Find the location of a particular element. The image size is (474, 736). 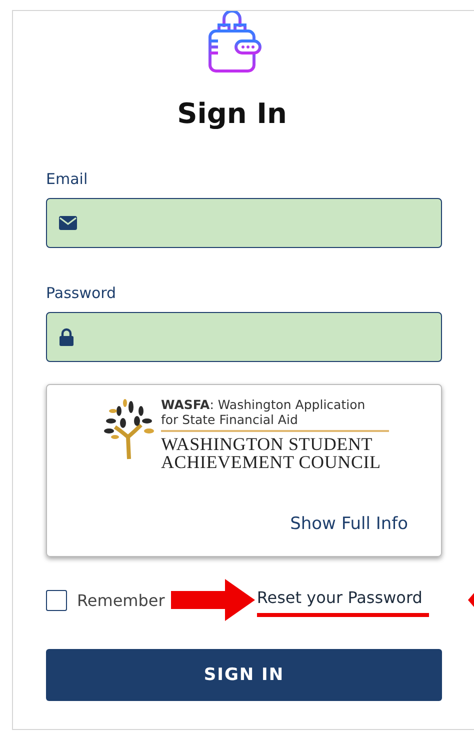

envelope-icon is located at coordinates (68, 223).